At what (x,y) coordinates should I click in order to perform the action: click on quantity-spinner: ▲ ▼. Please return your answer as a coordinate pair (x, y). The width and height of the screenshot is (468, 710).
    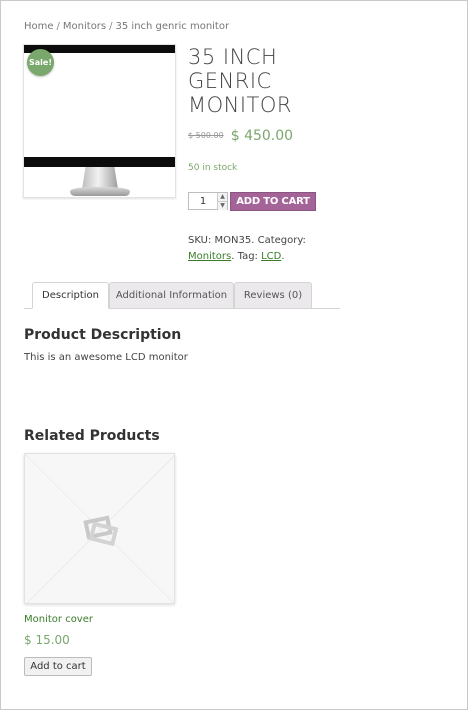
    Looking at the image, I should click on (222, 201).